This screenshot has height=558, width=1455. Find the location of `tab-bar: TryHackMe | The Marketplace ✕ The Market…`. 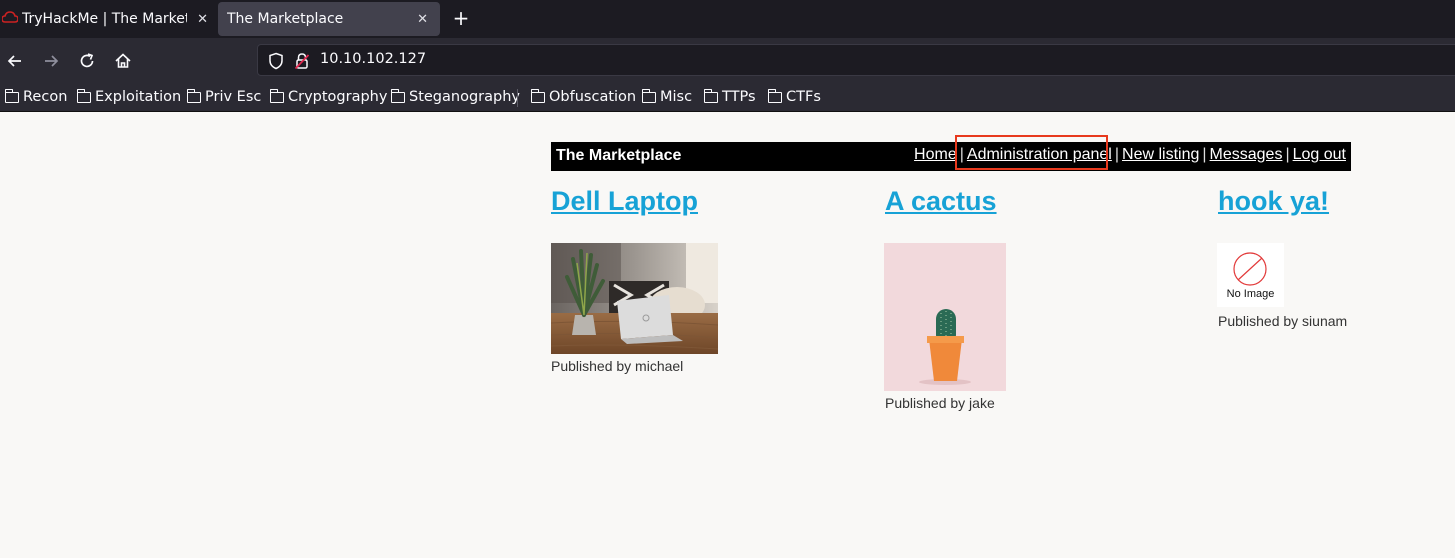

tab-bar: TryHackMe | The Marketplace ✕ The Market… is located at coordinates (727, 19).